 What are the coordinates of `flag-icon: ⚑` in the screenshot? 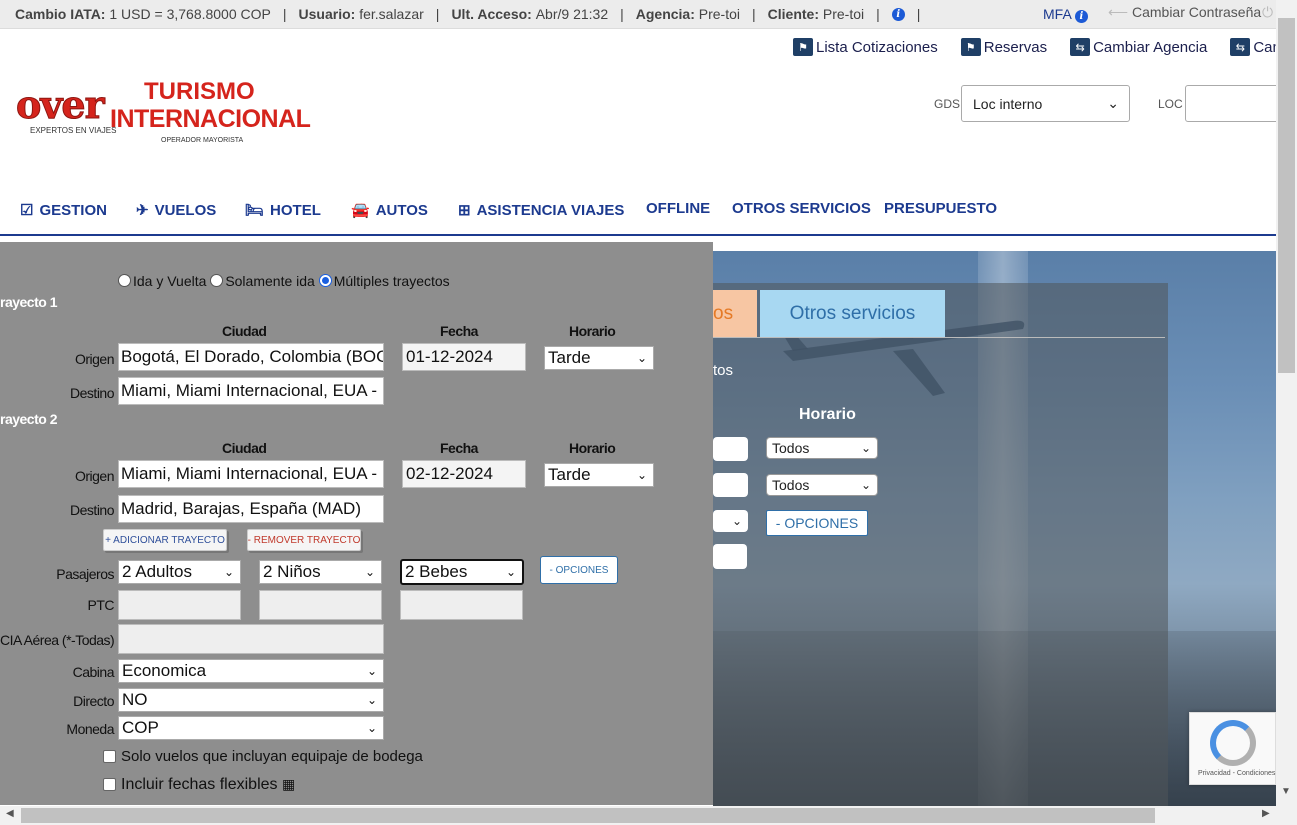 It's located at (803, 47).